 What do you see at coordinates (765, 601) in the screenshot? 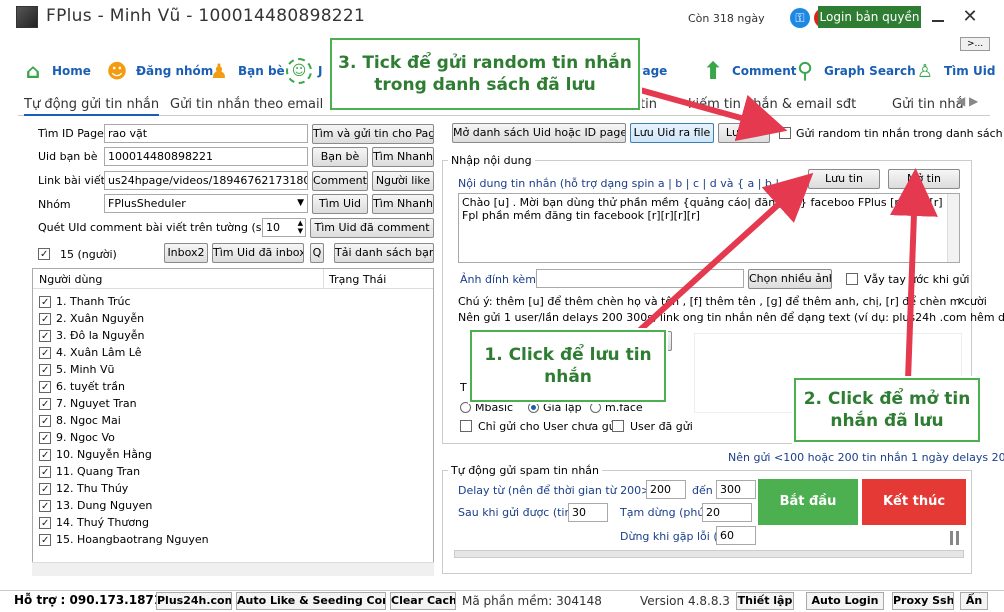
I see `settings-button: Thiết lập` at bounding box center [765, 601].